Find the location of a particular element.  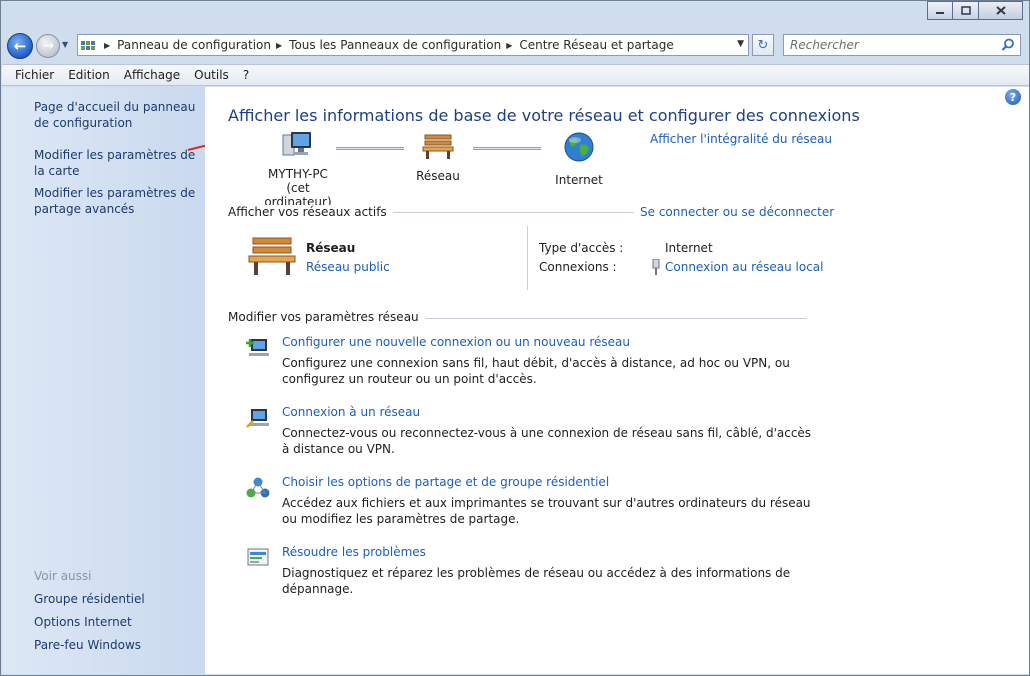

refresh-icon: ↻ is located at coordinates (763, 45).